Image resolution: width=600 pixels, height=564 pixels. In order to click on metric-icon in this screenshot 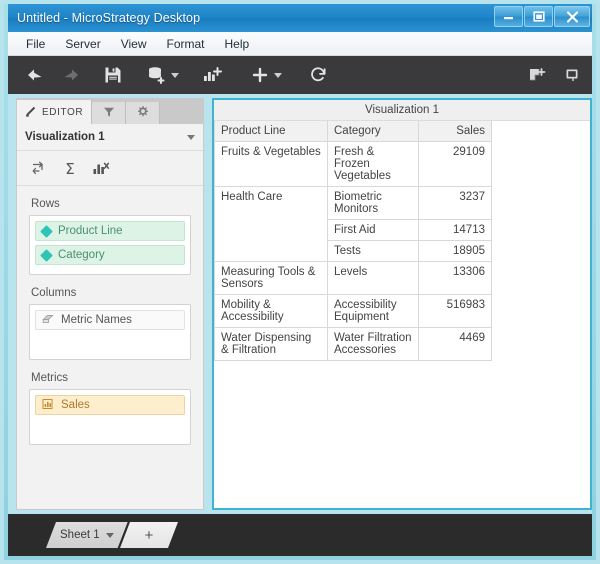, I will do `click(48, 405)`.